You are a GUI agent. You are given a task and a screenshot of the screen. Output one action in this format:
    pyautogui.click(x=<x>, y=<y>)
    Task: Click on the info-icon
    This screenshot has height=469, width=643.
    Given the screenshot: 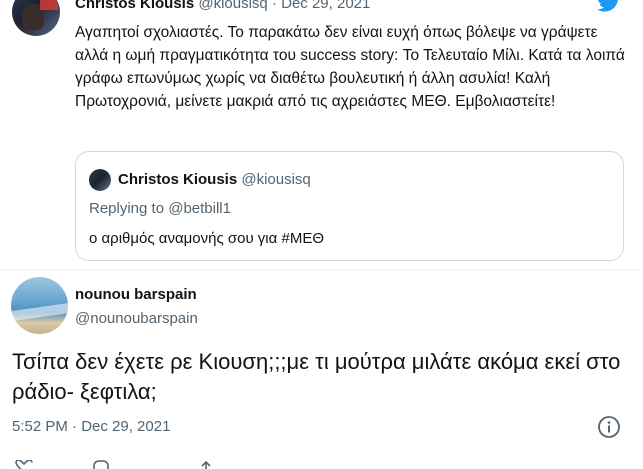 What is the action you would take?
    pyautogui.click(x=609, y=427)
    